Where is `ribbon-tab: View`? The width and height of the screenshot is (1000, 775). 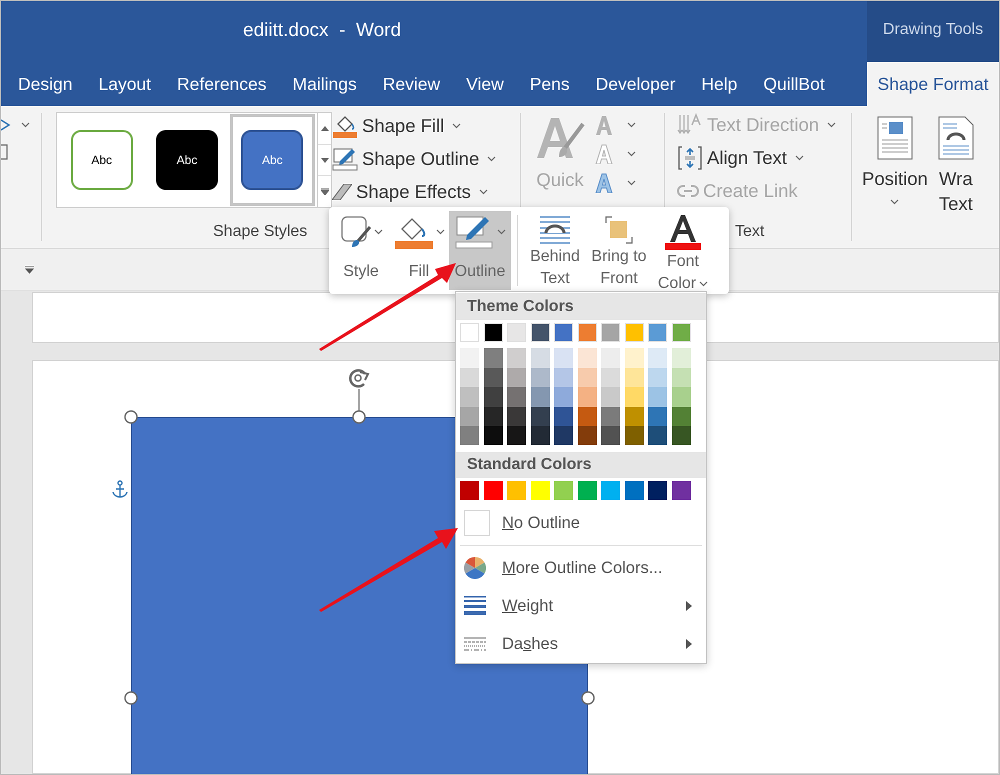 ribbon-tab: View is located at coordinates (485, 84).